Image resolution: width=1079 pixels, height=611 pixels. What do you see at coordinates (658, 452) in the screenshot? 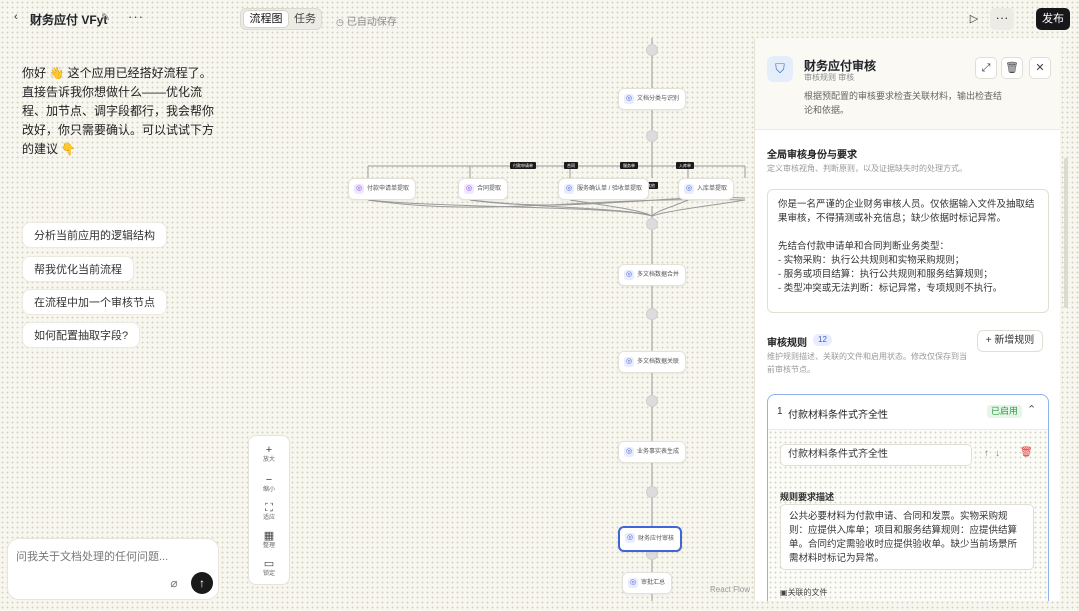
I see `node-label: 业务事实表生成` at bounding box center [658, 452].